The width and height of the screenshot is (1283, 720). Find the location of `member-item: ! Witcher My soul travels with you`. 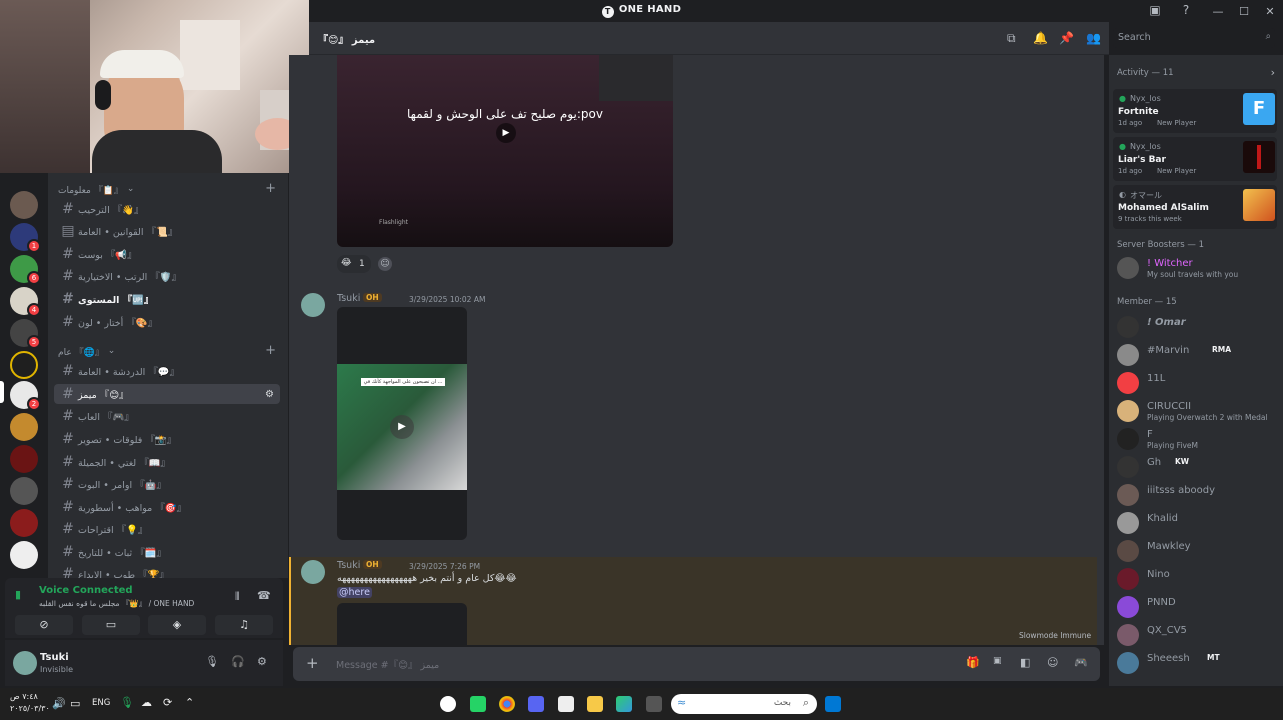

member-item: ! Witcher My soul travels with you is located at coordinates (1200, 269).